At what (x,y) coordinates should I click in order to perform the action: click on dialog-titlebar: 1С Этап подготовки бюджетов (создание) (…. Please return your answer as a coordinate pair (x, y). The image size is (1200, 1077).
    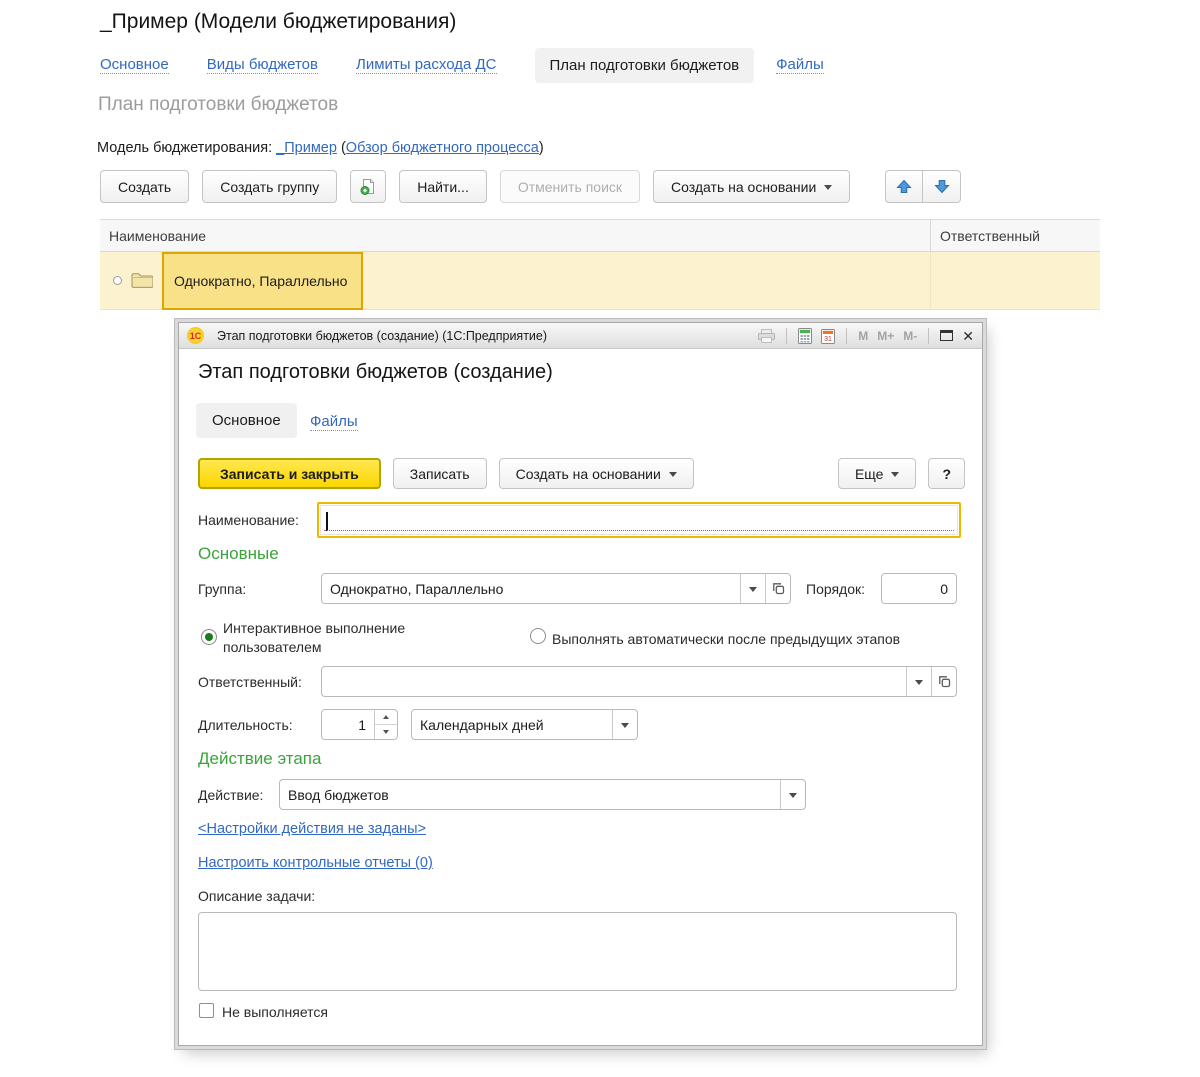
    Looking at the image, I should click on (580, 336).